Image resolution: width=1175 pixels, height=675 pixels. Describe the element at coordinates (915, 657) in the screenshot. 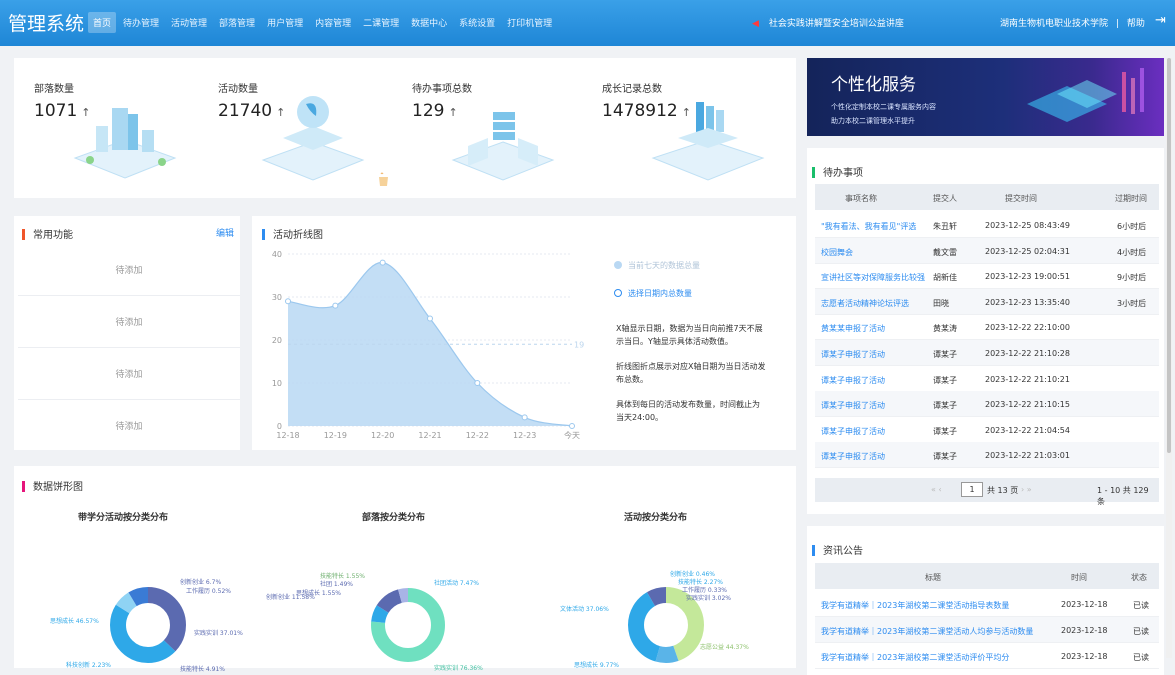

I see `news-link: 我学有道精举｜2023年湖校第二课堂活动评价平均分` at that location.